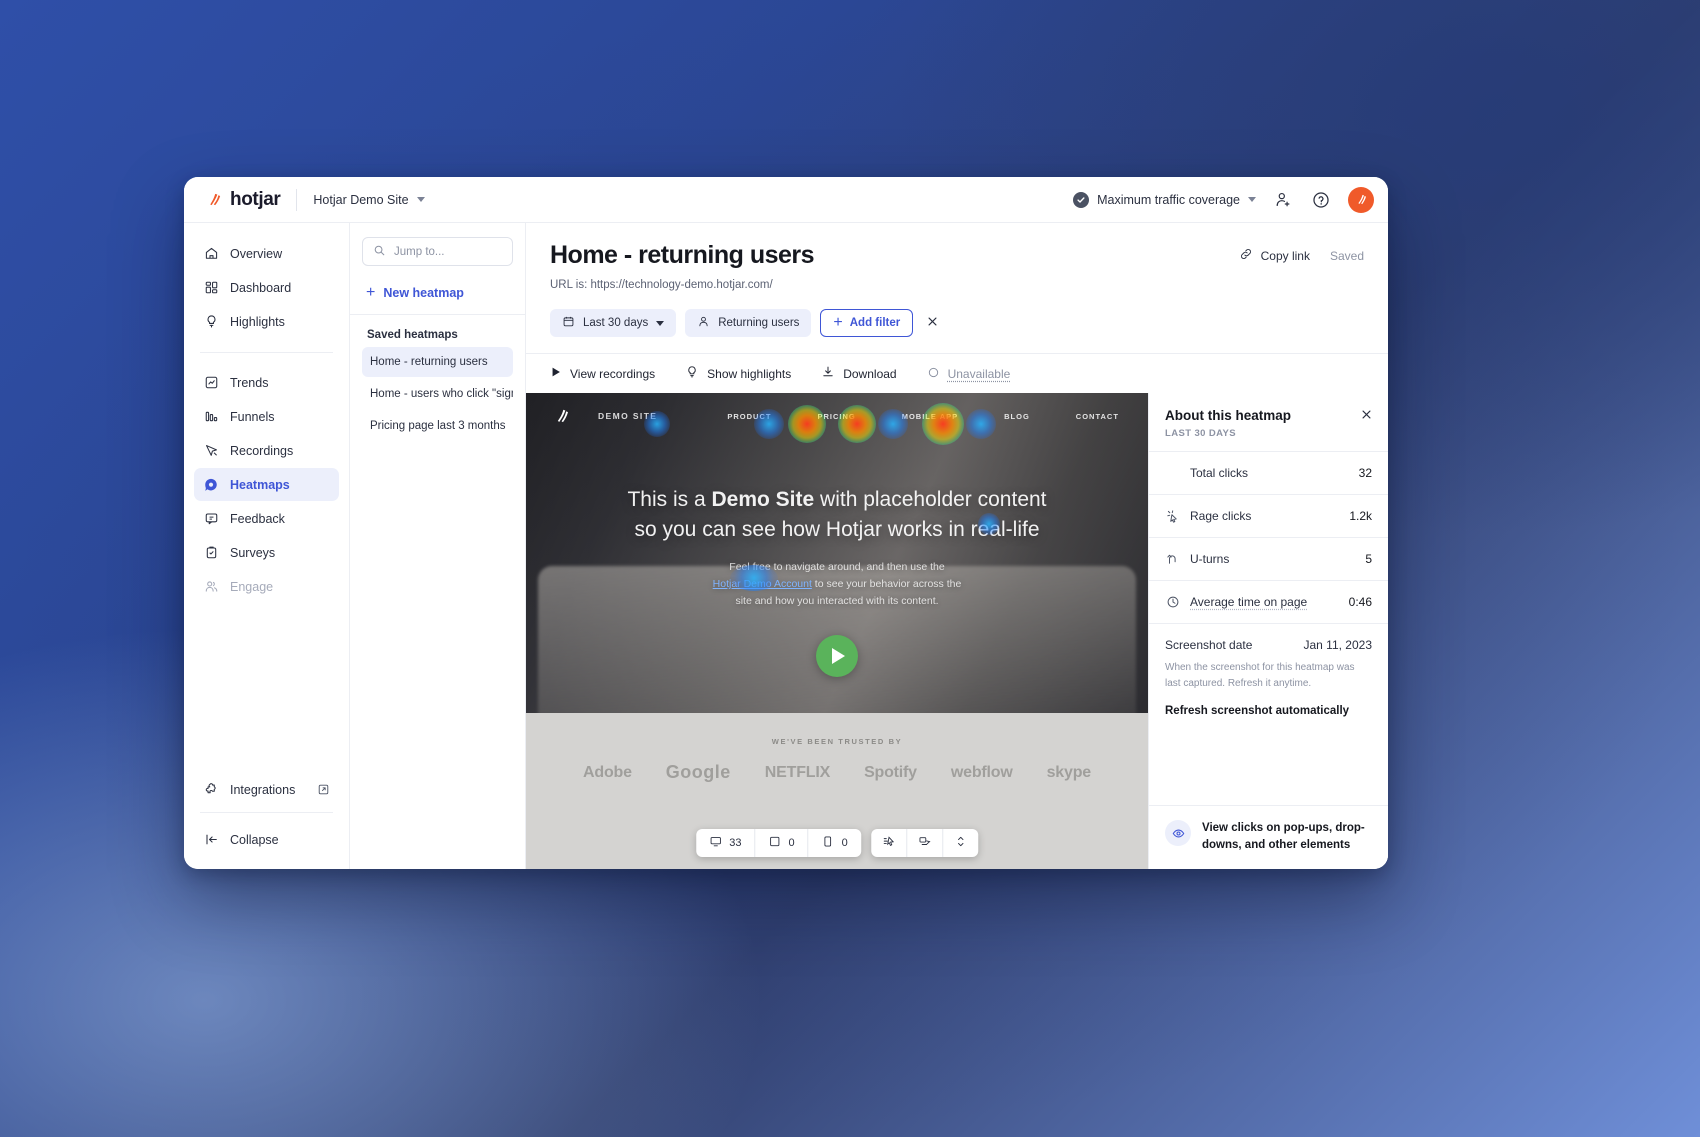  Describe the element at coordinates (211, 417) in the screenshot. I see `funnels-bars-icon` at that location.